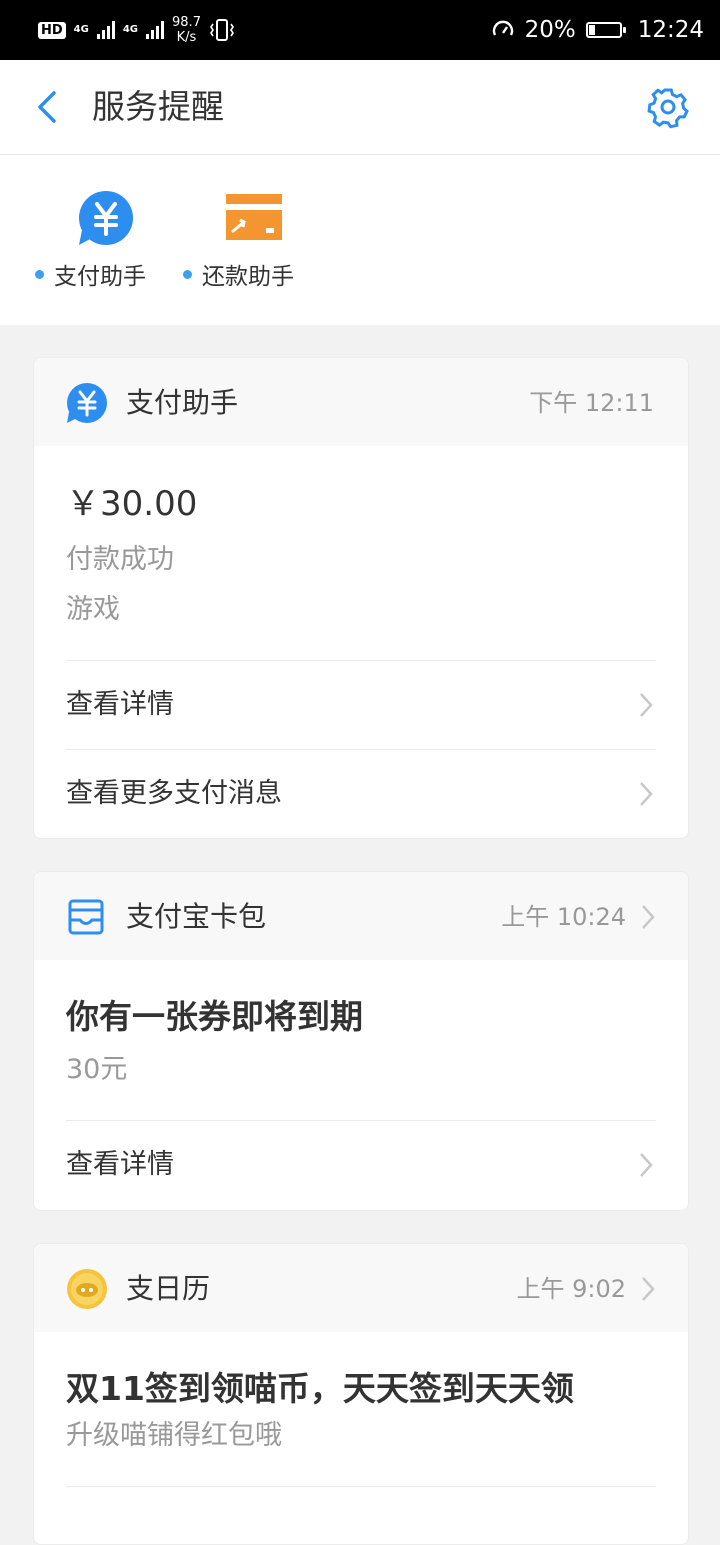  I want to click on battery-icon, so click(605, 30).